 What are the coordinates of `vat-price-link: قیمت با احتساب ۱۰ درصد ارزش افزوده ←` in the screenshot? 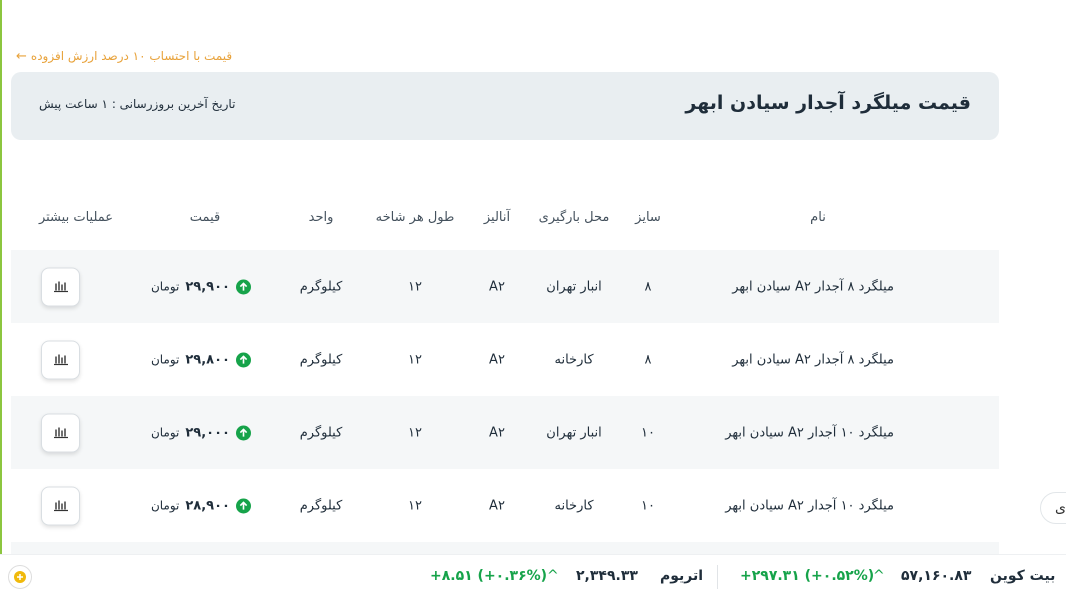 It's located at (126, 56).